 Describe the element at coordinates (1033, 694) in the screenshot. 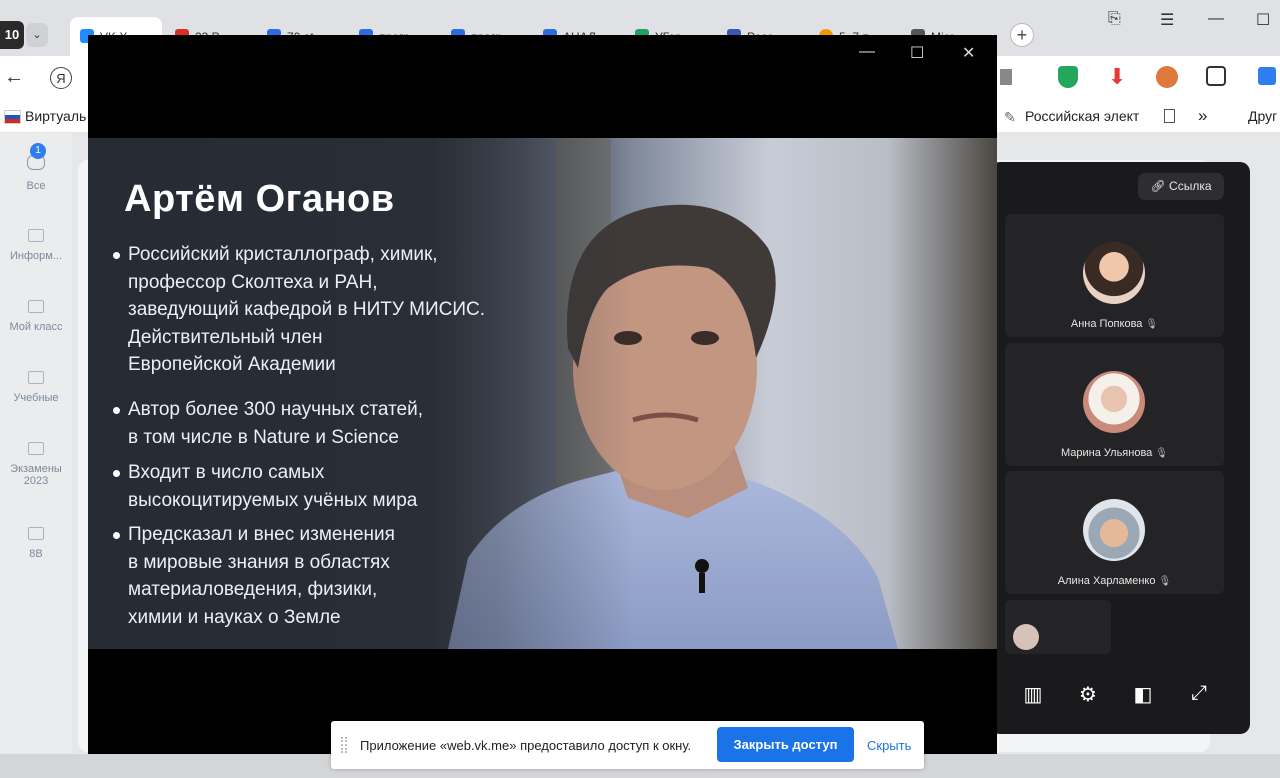

I see `layout-grid-icon: ▥` at that location.